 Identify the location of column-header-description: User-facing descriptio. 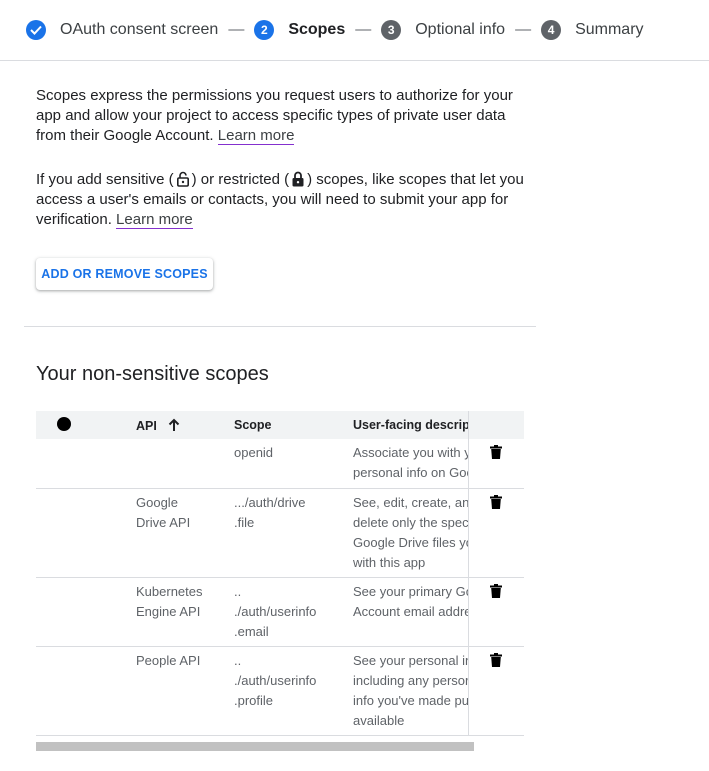
(410, 425).